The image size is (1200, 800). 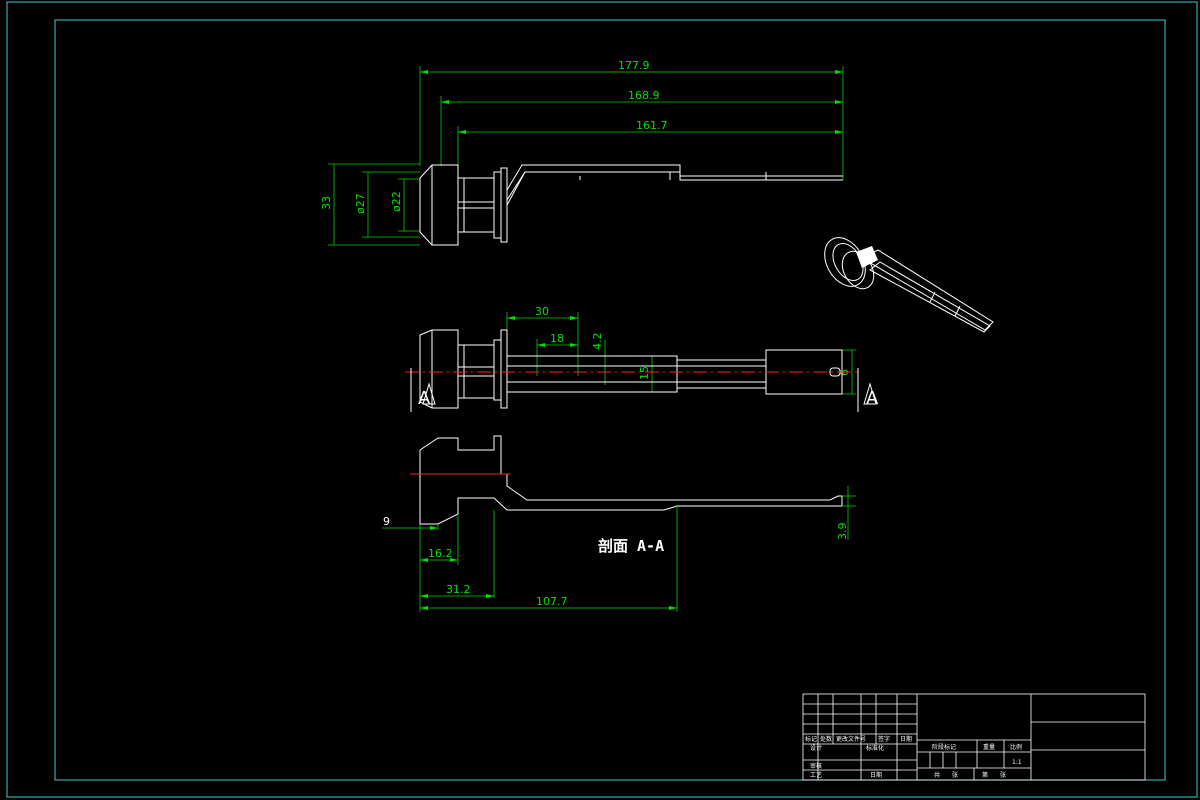 What do you see at coordinates (985, 775) in the screenshot?
I see `tb-label-16: 第` at bounding box center [985, 775].